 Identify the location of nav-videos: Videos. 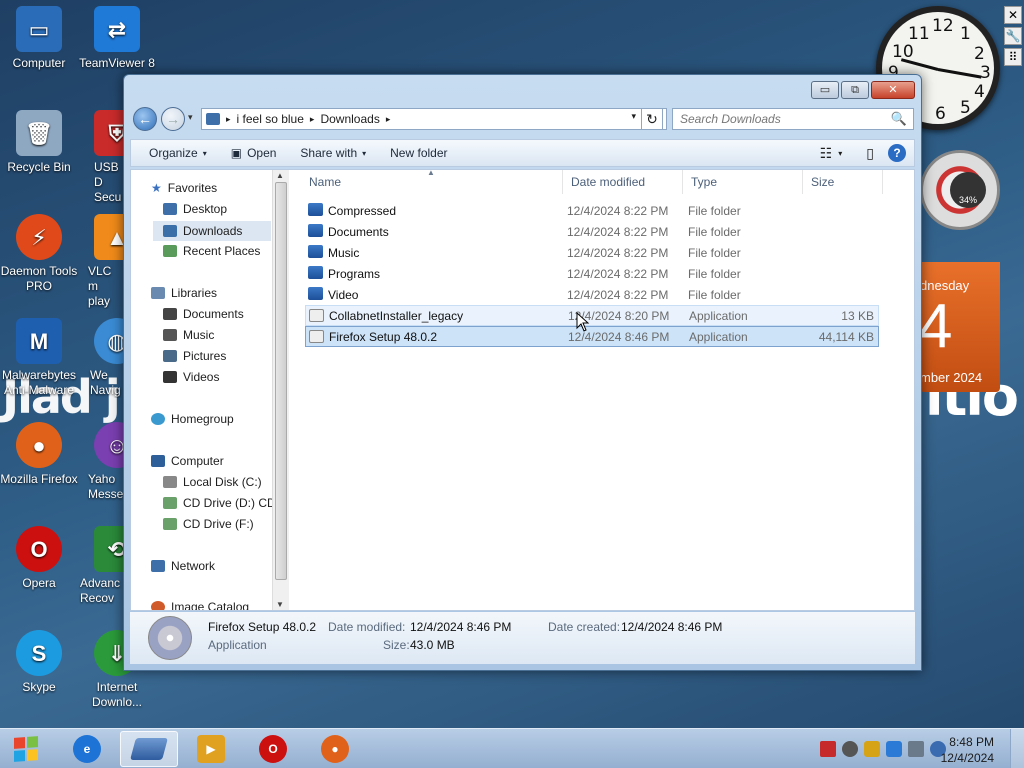
(191, 377).